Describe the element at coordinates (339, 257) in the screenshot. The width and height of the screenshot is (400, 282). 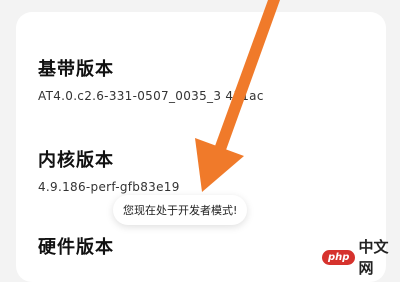
I see `watermark-badge: php` at that location.